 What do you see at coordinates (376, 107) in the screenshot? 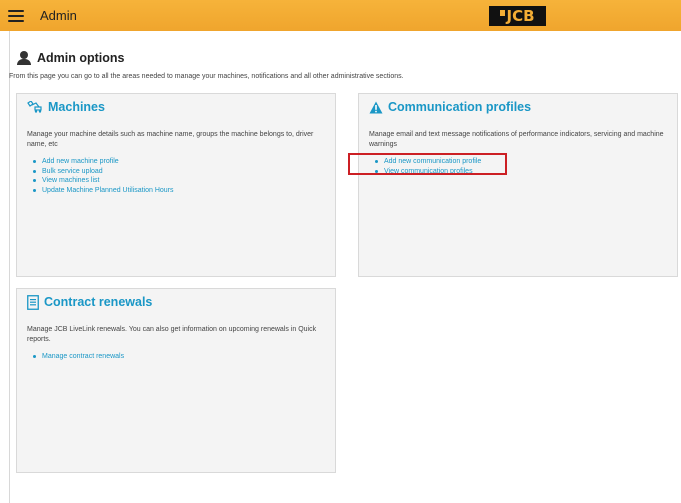
I see `warning-icon` at bounding box center [376, 107].